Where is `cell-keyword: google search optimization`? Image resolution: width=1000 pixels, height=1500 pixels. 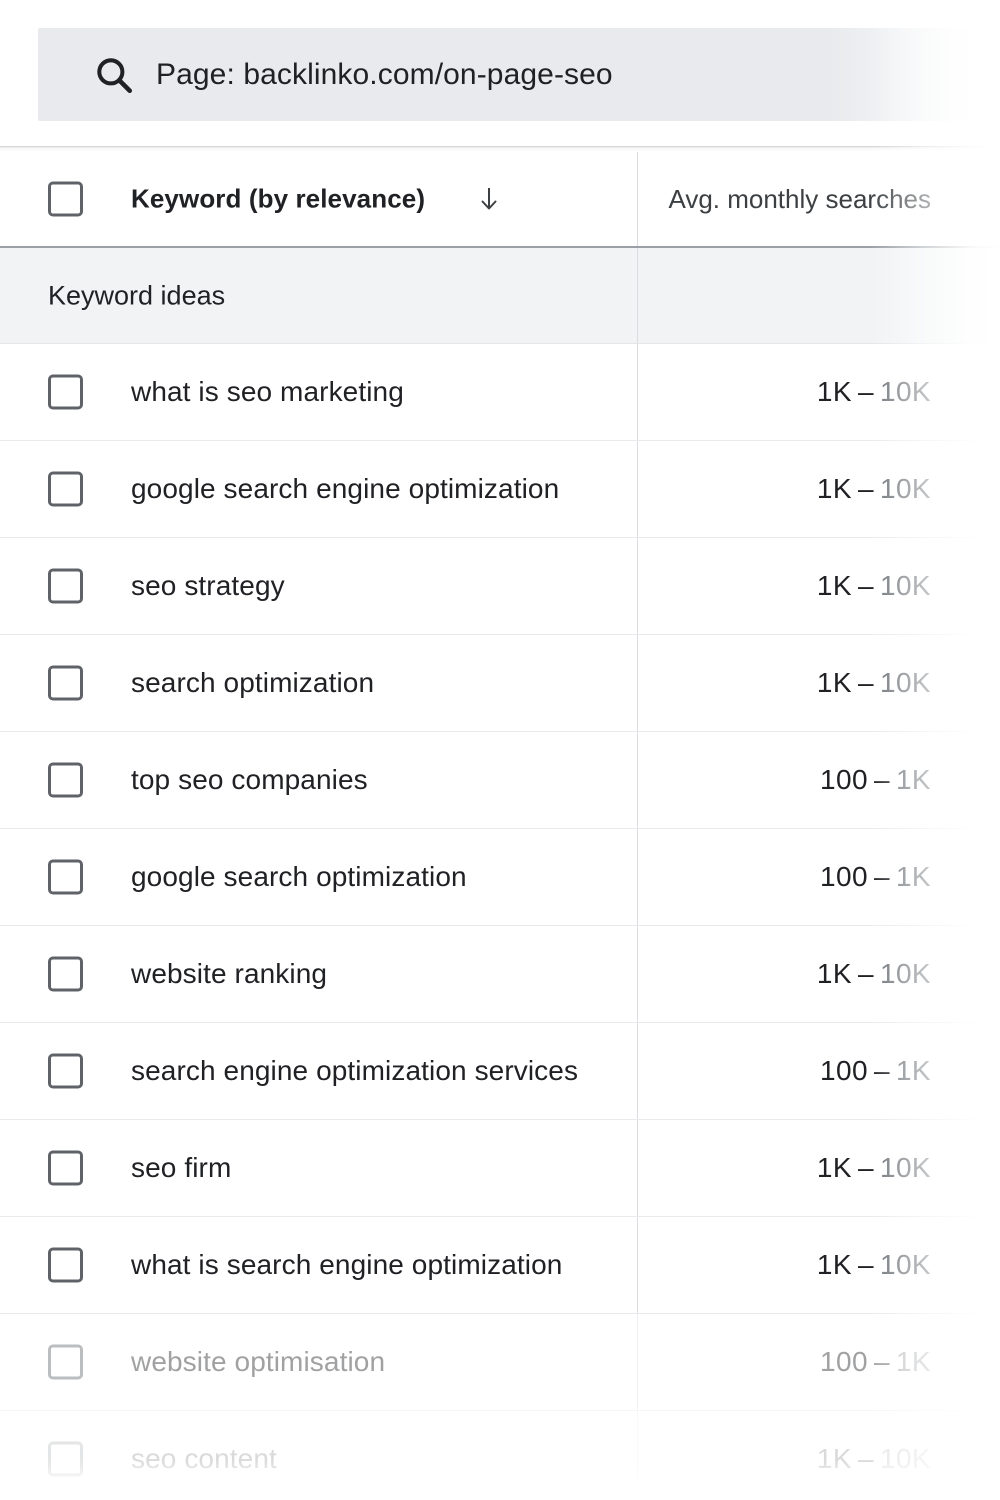
cell-keyword: google search optimization is located at coordinates (318, 877).